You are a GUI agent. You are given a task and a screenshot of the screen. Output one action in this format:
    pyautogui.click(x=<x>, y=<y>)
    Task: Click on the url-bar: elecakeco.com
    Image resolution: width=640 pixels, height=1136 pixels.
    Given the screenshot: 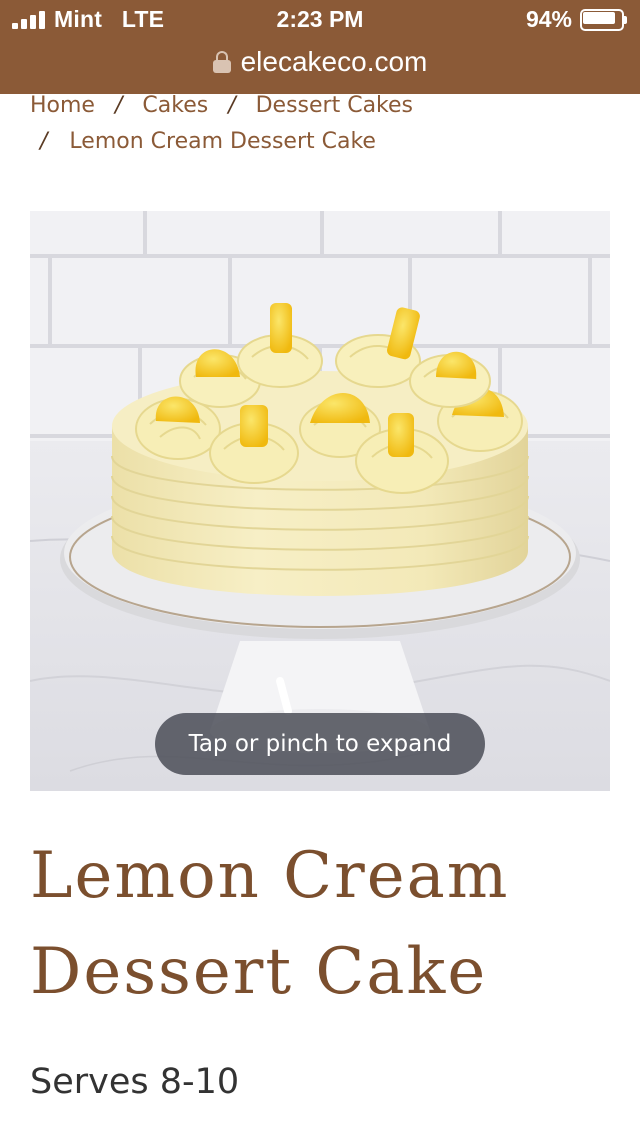 What is the action you would take?
    pyautogui.click(x=320, y=62)
    